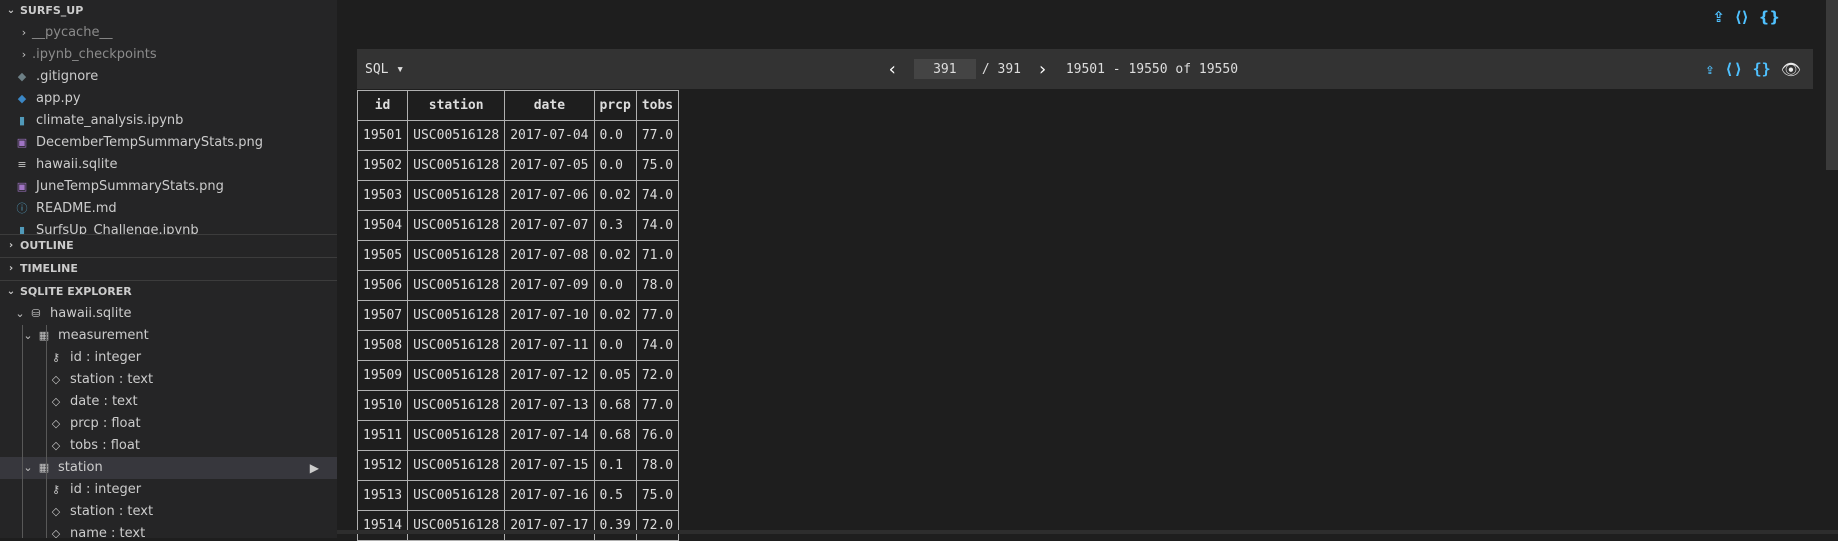 This screenshot has width=1838, height=541. What do you see at coordinates (549, 225) in the screenshot?
I see `table-cell: 2017-07-07` at bounding box center [549, 225].